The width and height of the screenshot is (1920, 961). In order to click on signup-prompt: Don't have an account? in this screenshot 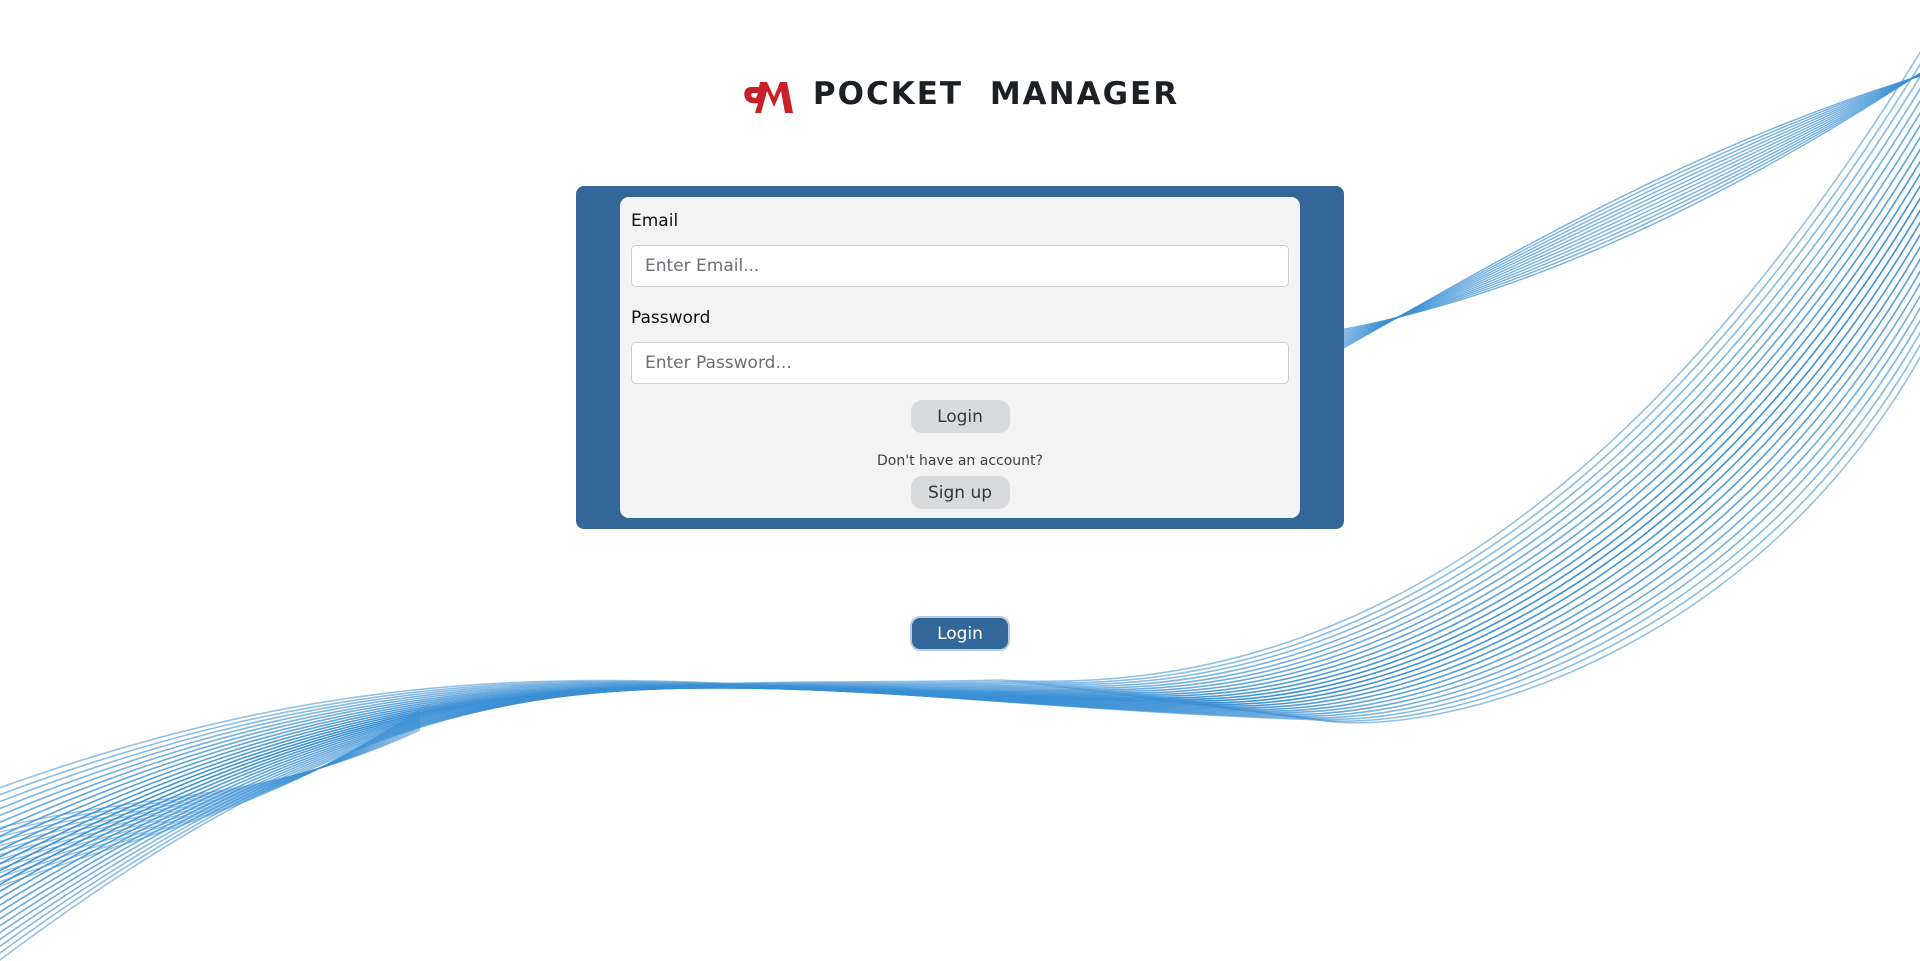, I will do `click(960, 461)`.